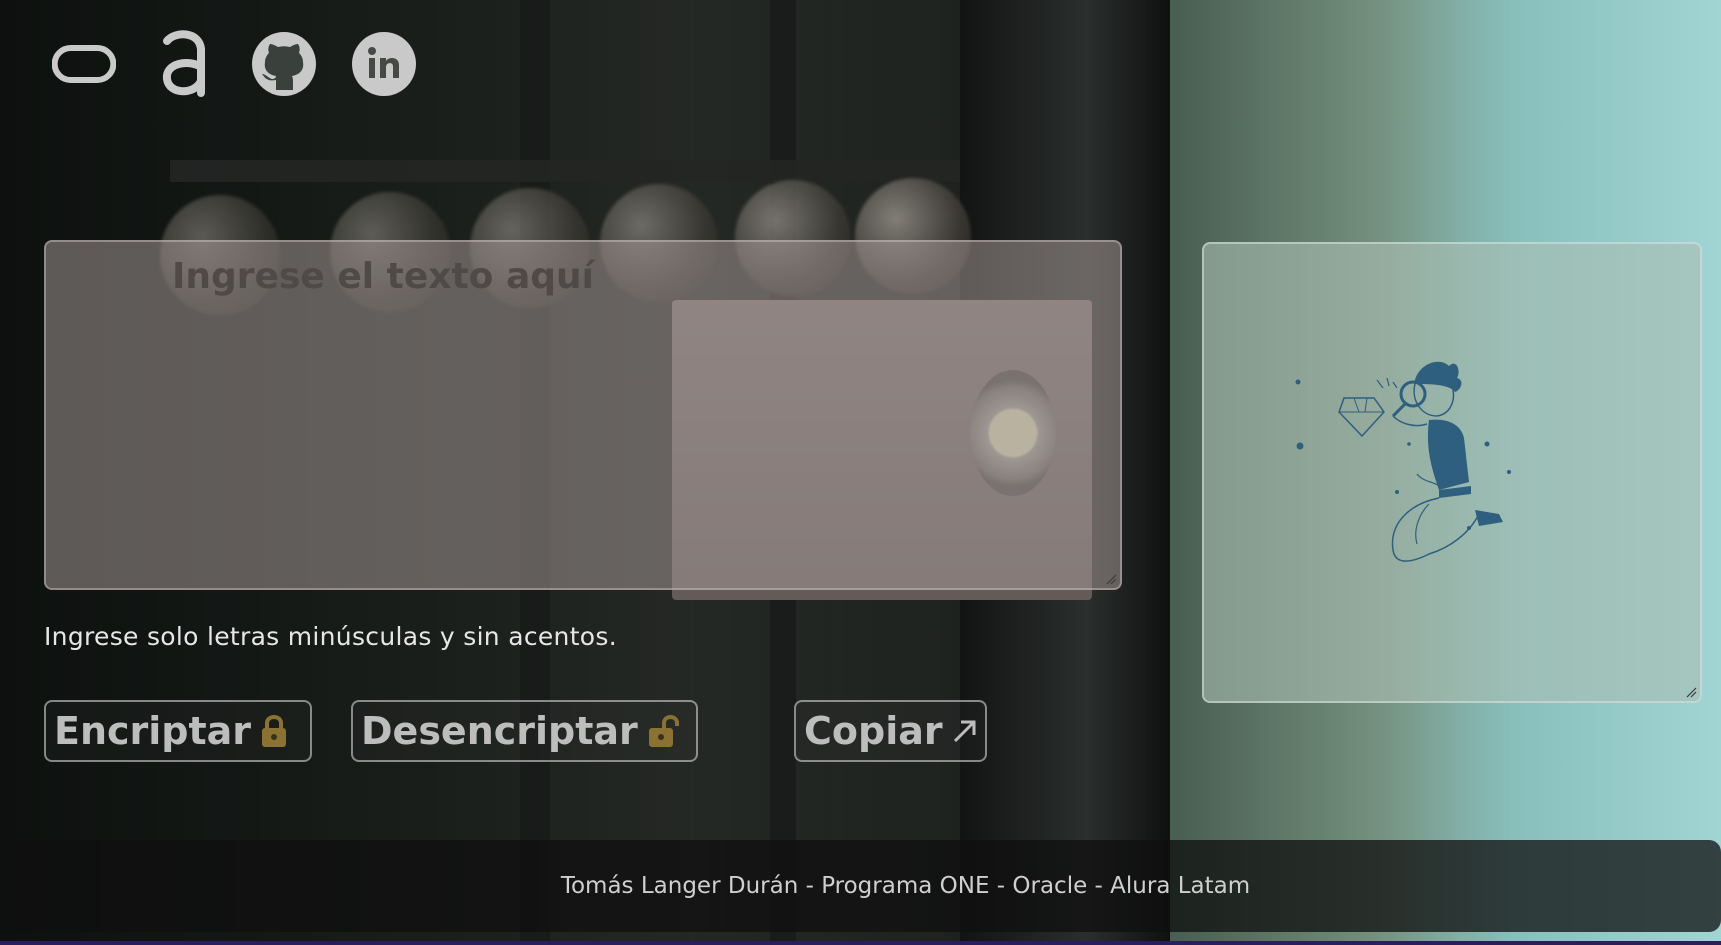 This screenshot has height=945, width=1721. I want to click on alura-icon, so click(184, 63).